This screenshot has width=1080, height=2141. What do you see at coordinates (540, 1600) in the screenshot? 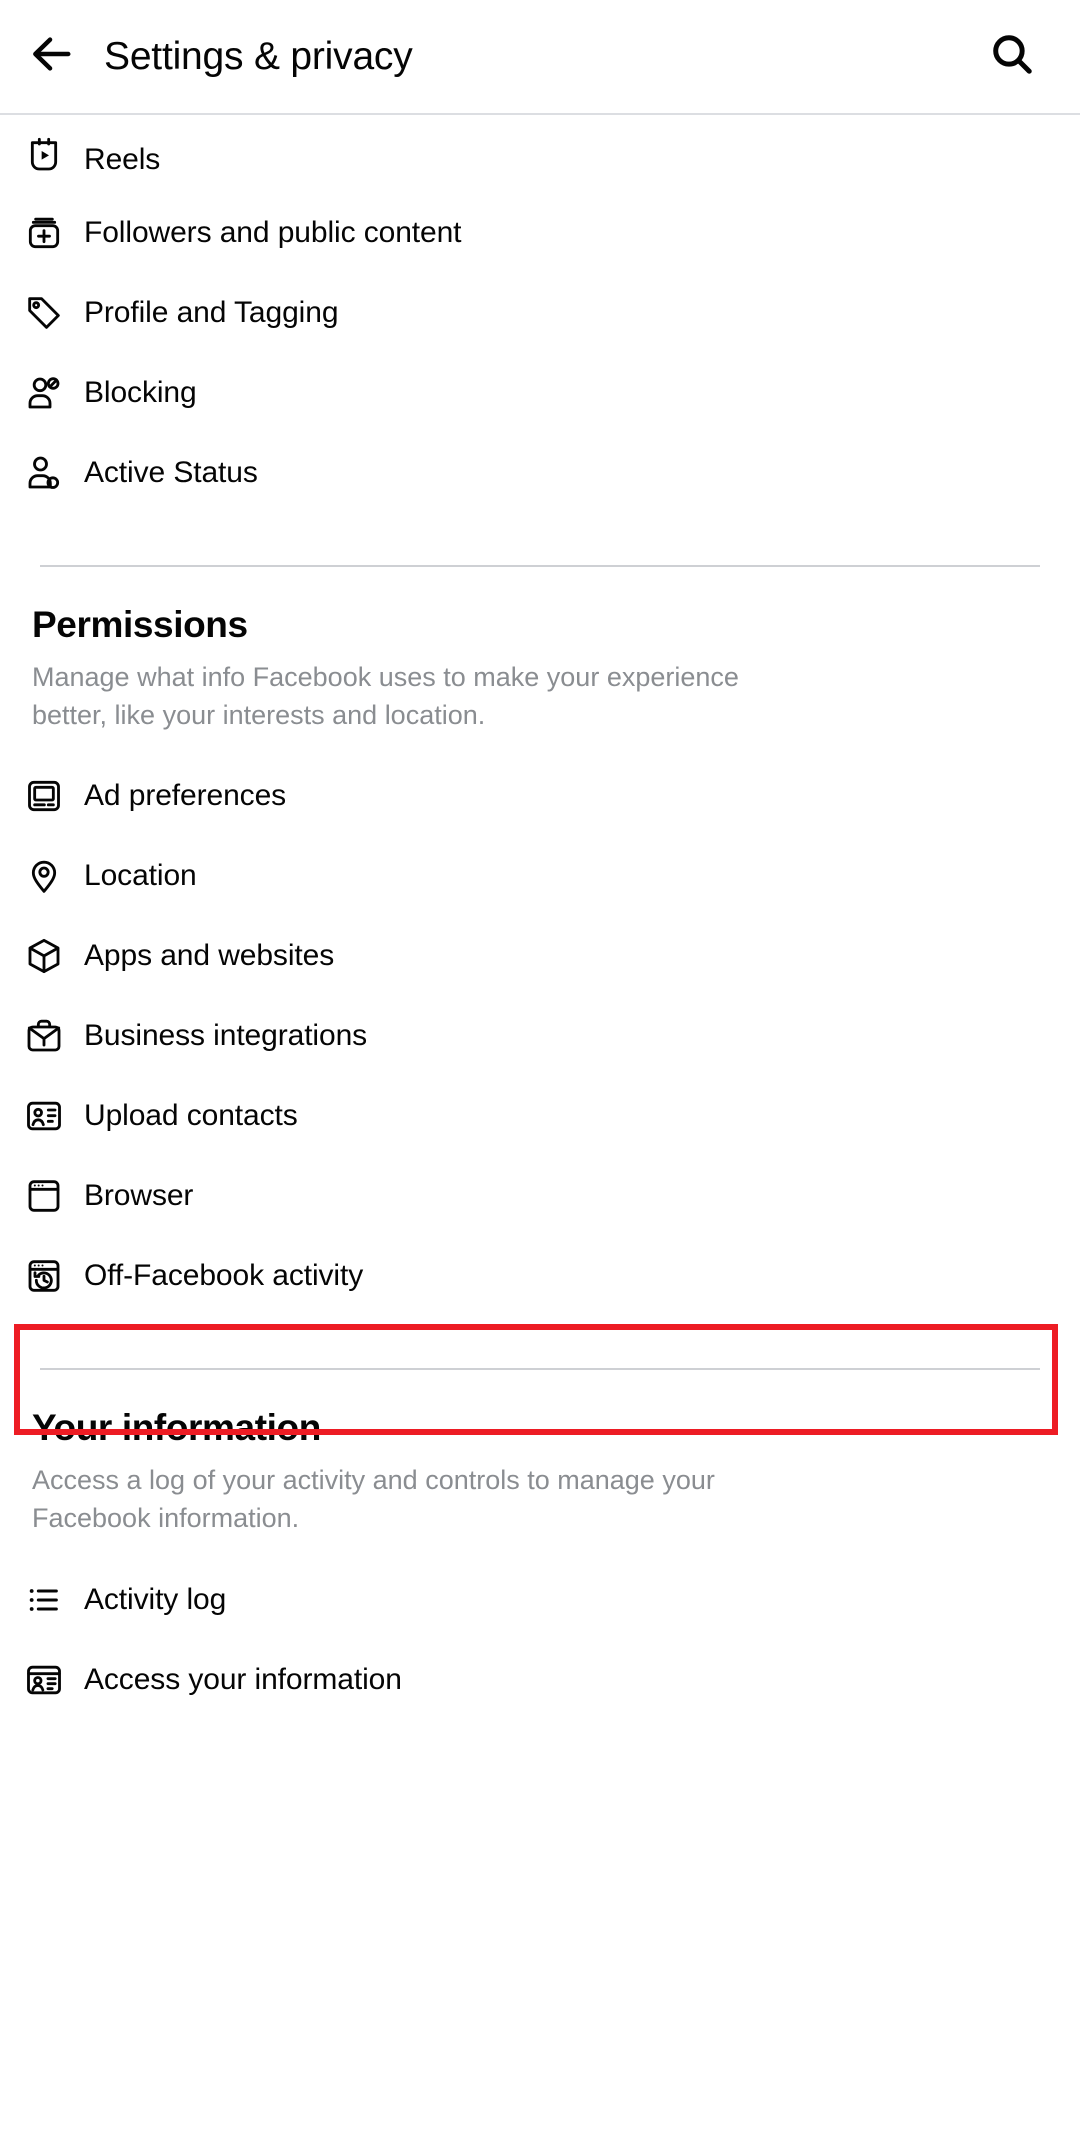
I see `list-item-activity-log: Activity log` at bounding box center [540, 1600].